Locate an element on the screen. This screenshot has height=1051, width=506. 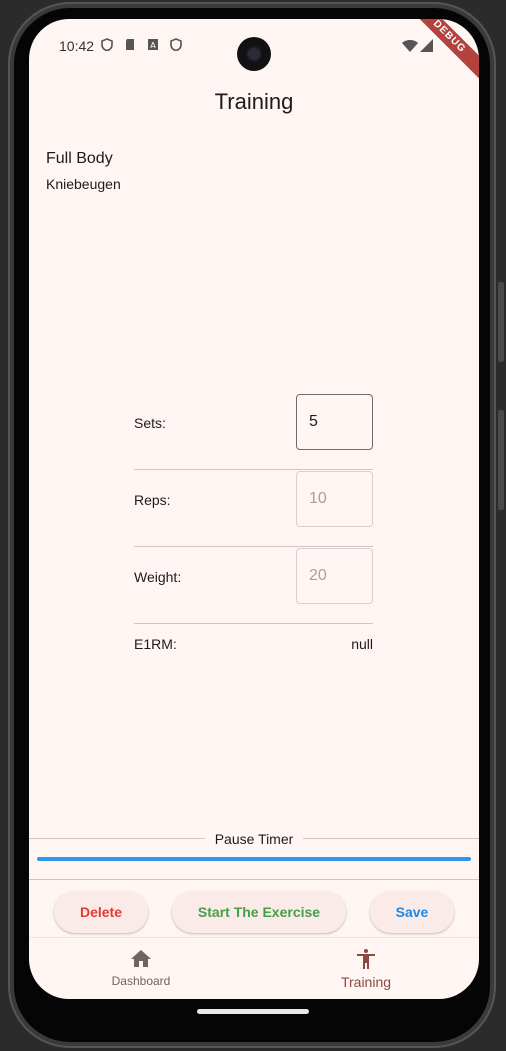
shield-outline-icon is located at coordinates (176, 44).